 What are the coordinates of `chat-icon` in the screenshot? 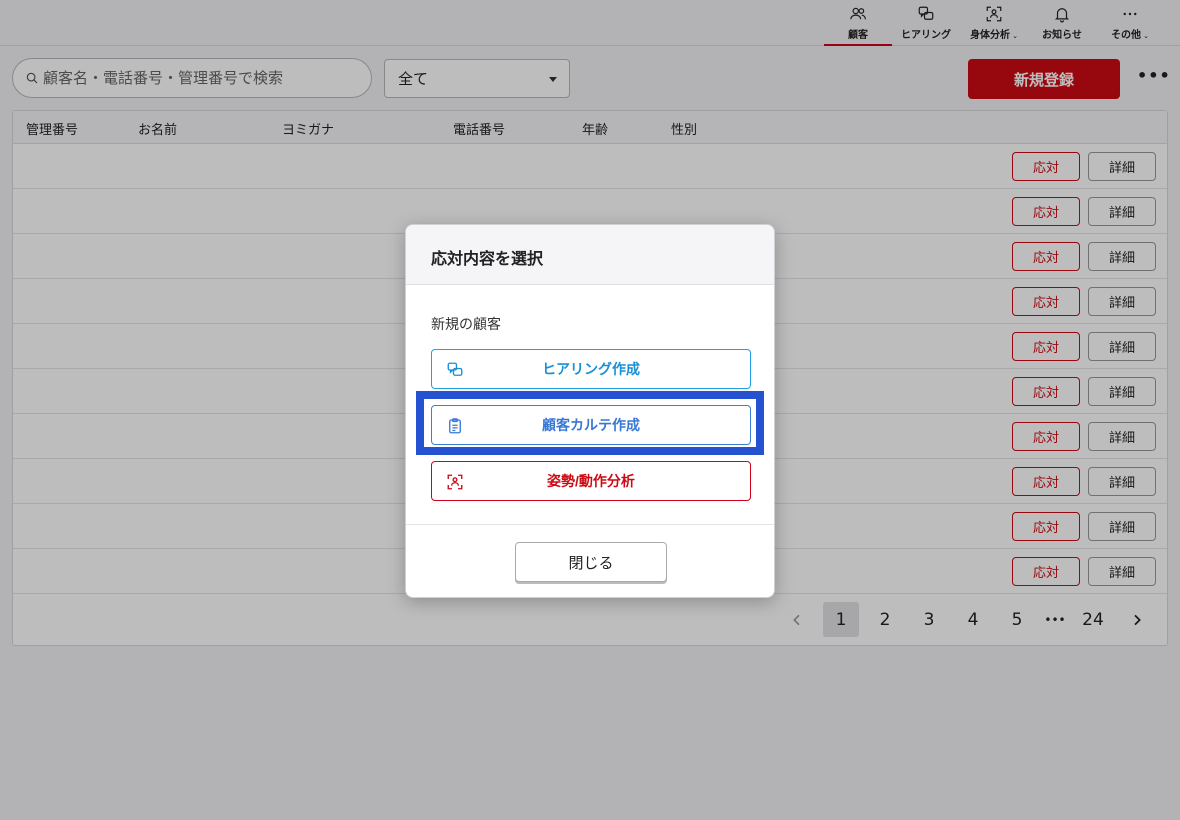 It's located at (455, 369).